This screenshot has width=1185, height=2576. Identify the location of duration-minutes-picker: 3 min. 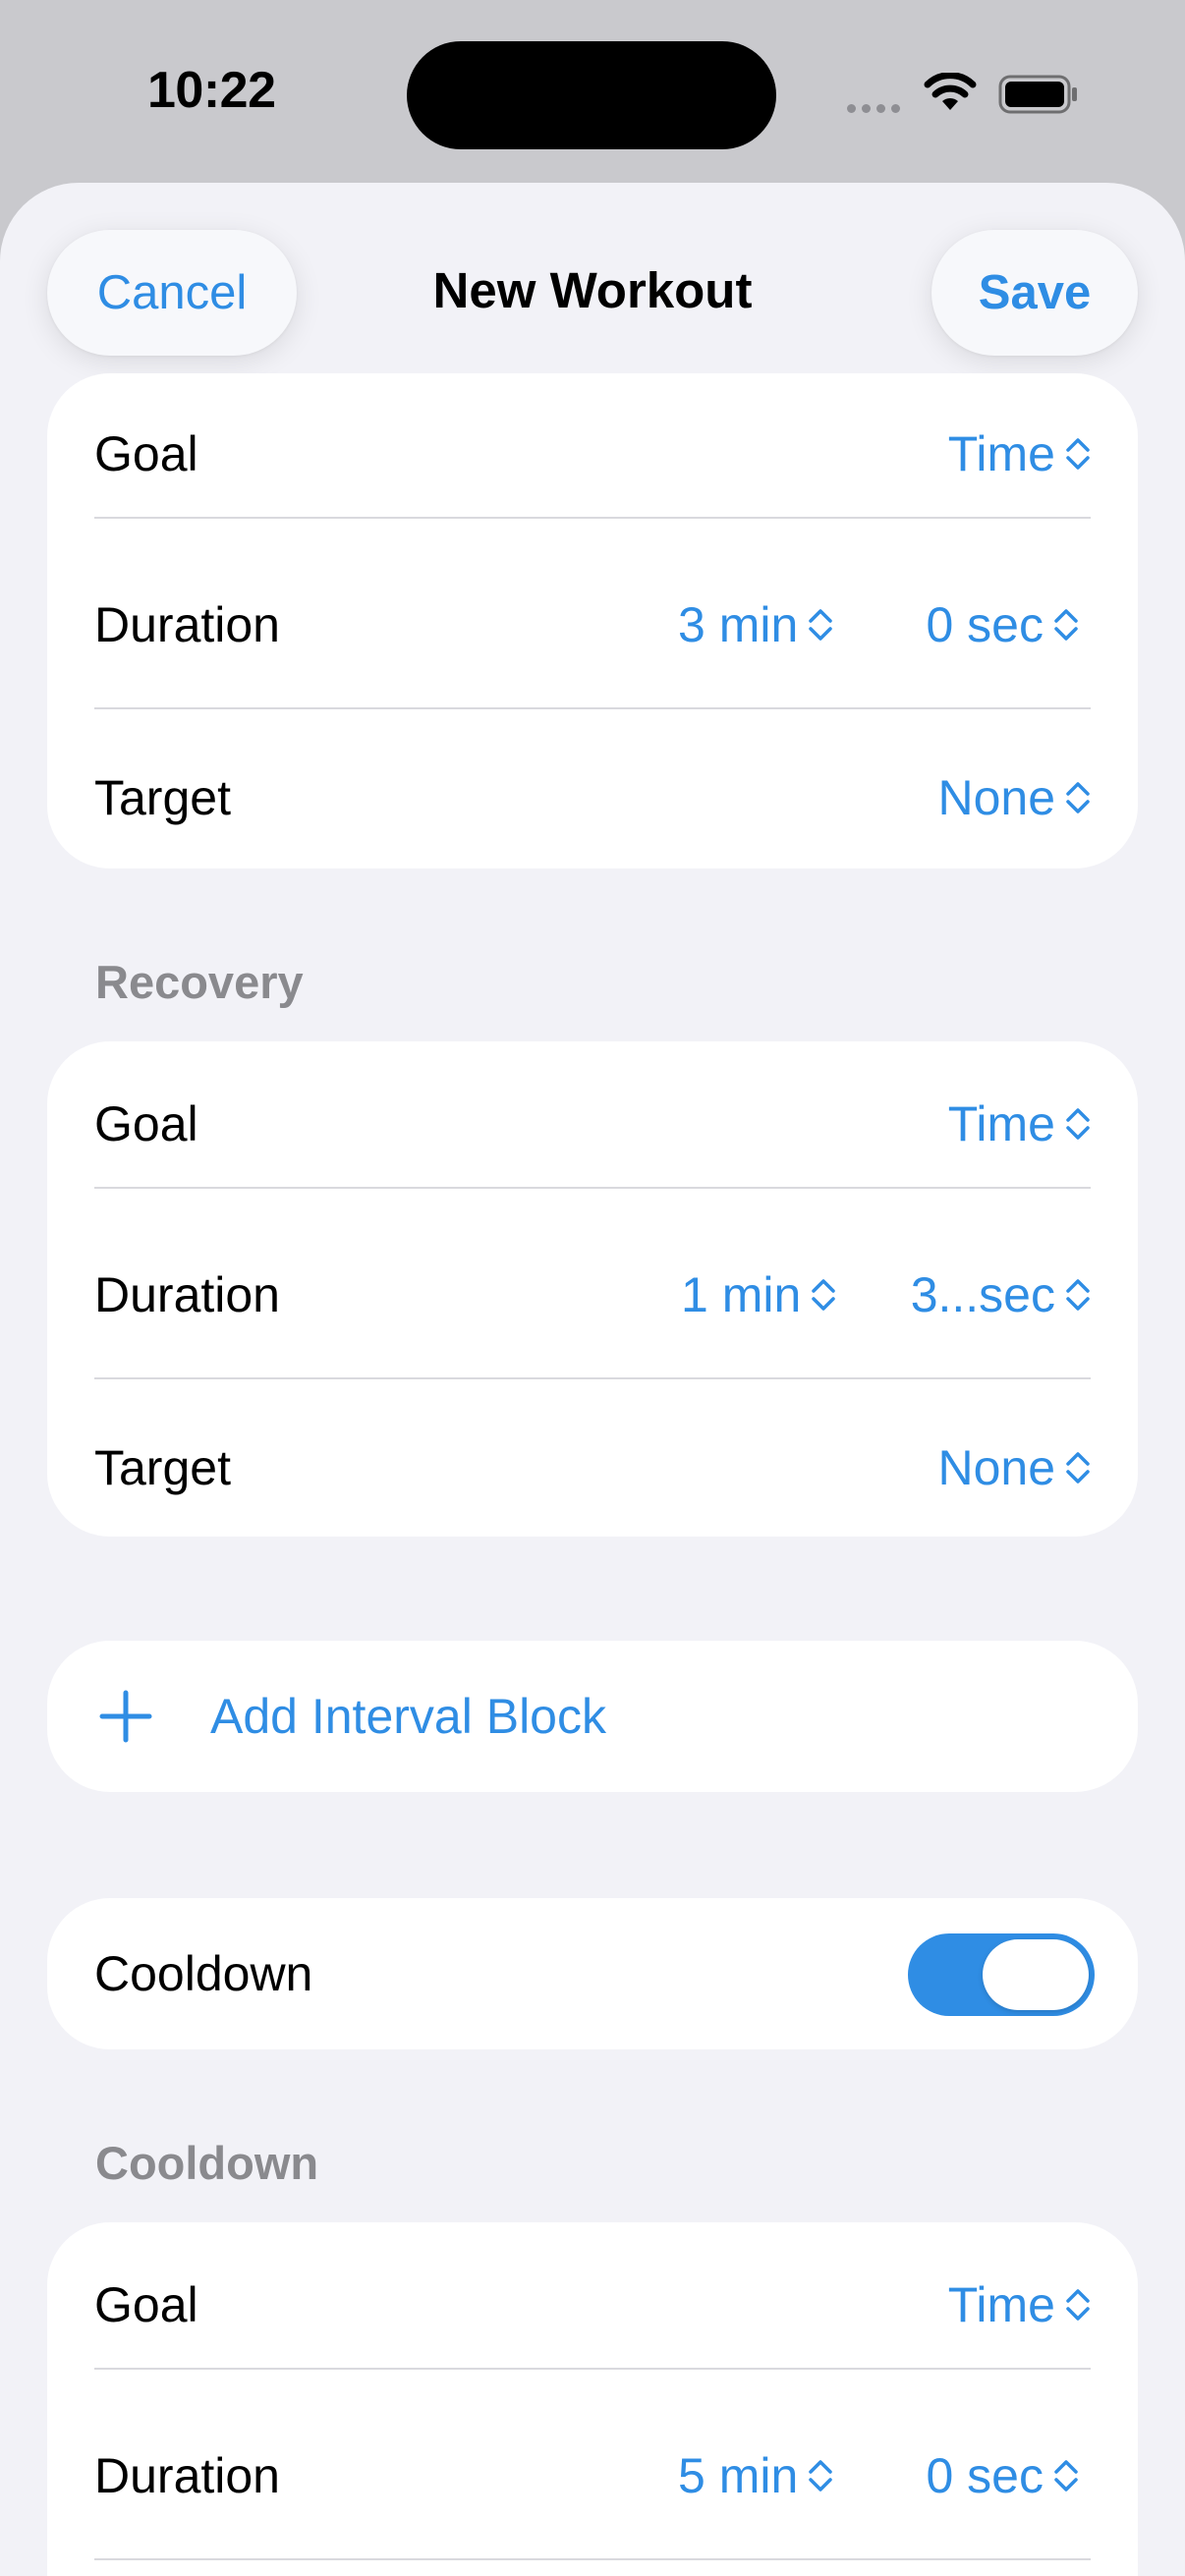
(755, 625).